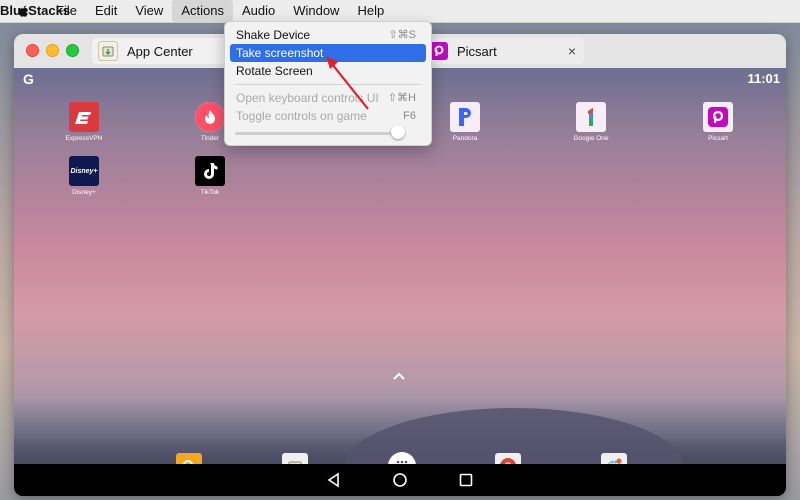 The height and width of the screenshot is (500, 800). I want to click on app-label: Pandora, so click(465, 138).